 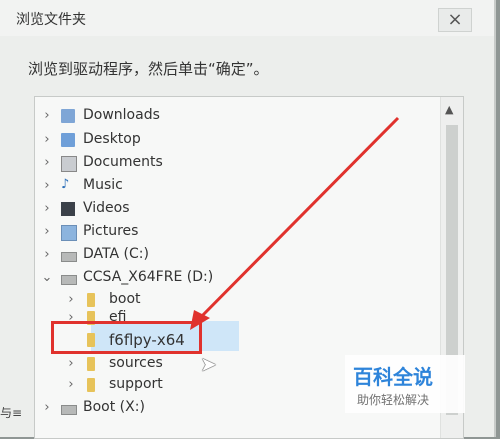 I want to click on watermark: 百科全说 助你轻松解决, so click(x=405, y=384).